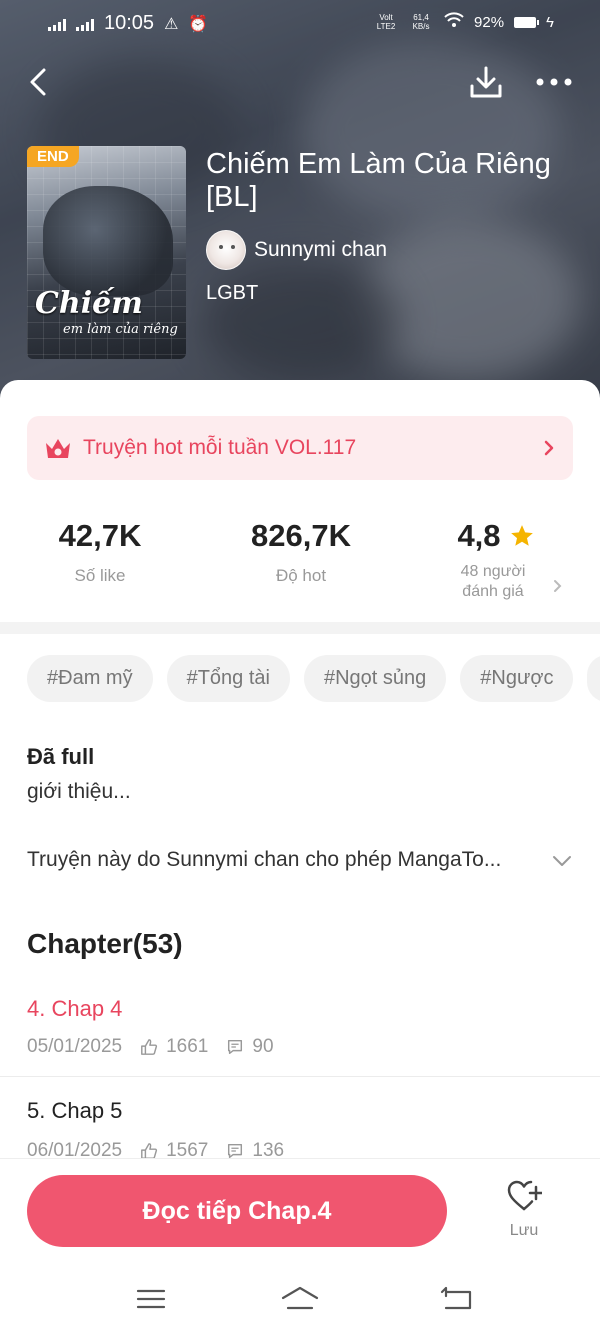 This screenshot has width=600, height=1333. I want to click on bottom-action-bar: Đọc tiếp Chap.4 Lưu, so click(300, 1212).